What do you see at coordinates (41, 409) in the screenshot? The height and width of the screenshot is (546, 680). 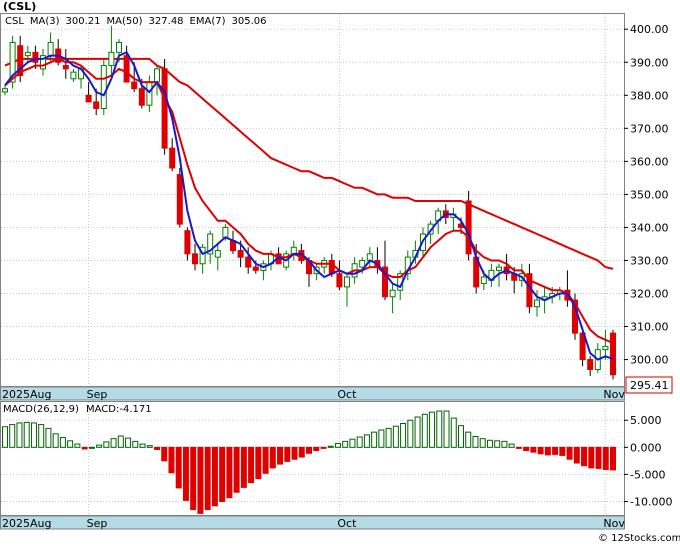 I see `macd-legend-name: MACD(26,12,9)` at bounding box center [41, 409].